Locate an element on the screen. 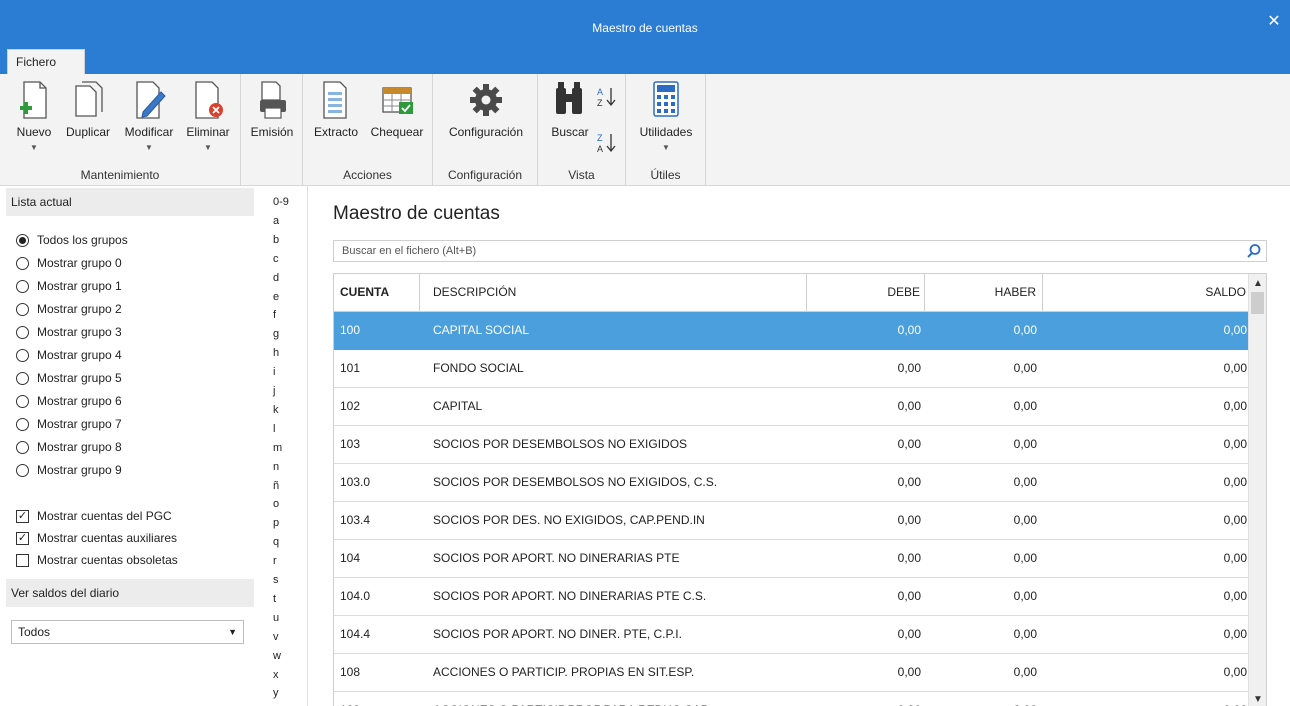 Image resolution: width=1290 pixels, height=706 pixels. radio-group-option: Mostrar grupo 8 is located at coordinates (69, 447).